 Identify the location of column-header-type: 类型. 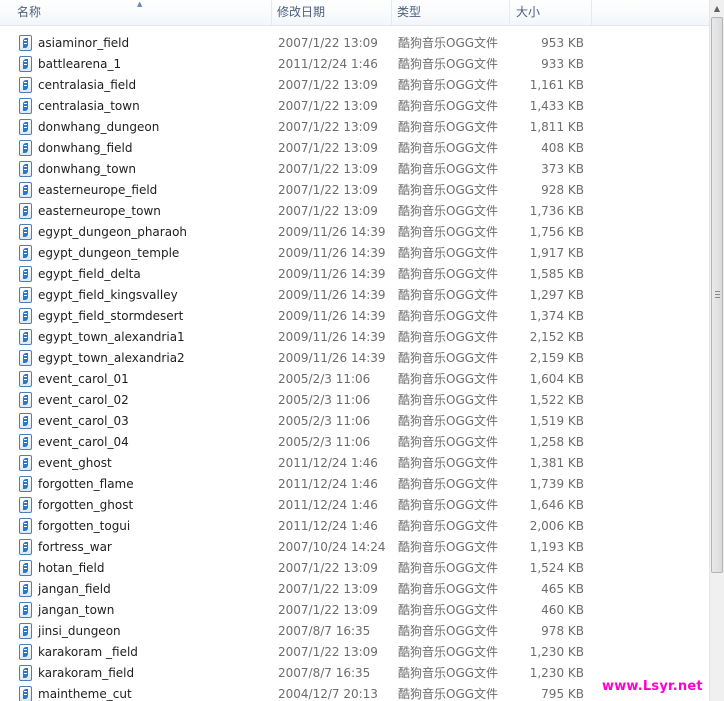
(451, 12).